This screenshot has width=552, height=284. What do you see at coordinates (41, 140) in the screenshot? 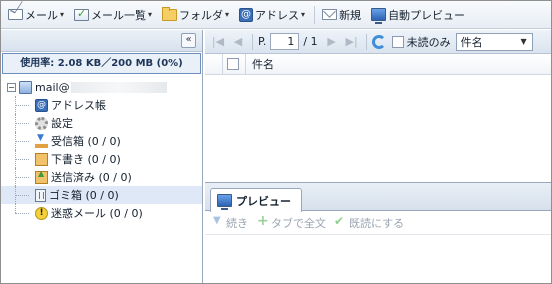
I see `inbox-icon` at bounding box center [41, 140].